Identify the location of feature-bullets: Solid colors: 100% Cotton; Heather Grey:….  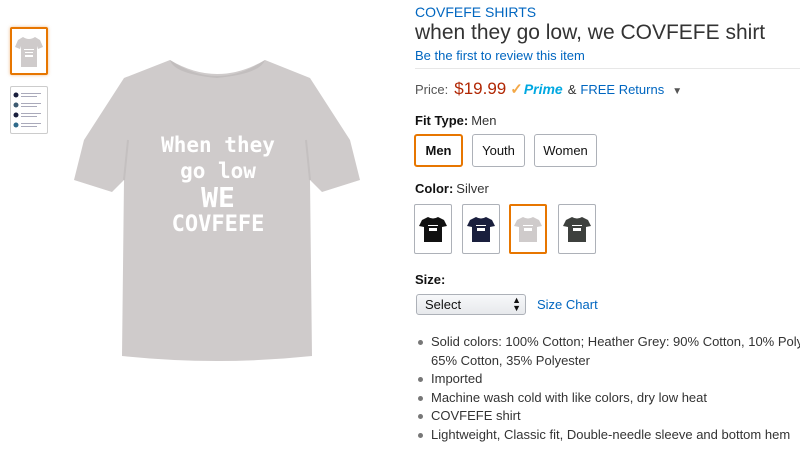
(607, 388).